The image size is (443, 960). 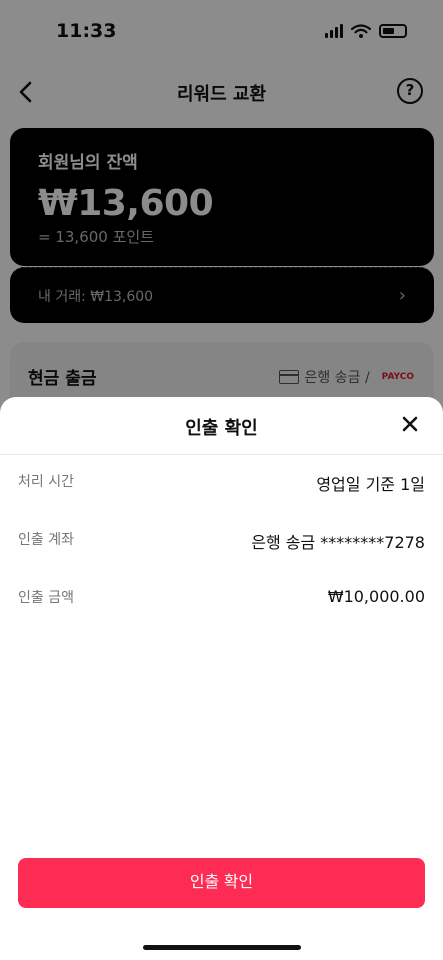 What do you see at coordinates (221, 541) in the screenshot?
I see `withdraw-account-row: 인출 계좌 은행 송금 ********7278` at bounding box center [221, 541].